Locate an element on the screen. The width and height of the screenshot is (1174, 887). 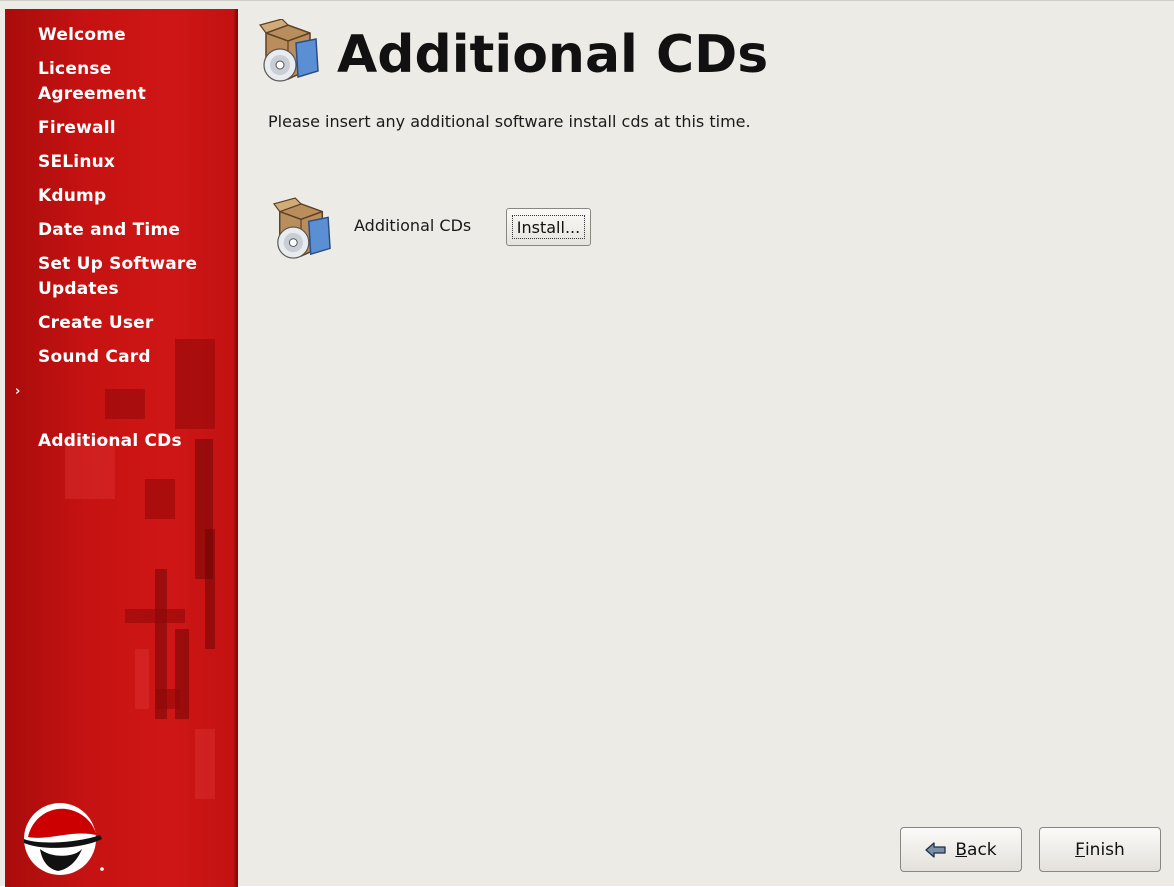
step-welcome: Welcome is located at coordinates (121, 35).